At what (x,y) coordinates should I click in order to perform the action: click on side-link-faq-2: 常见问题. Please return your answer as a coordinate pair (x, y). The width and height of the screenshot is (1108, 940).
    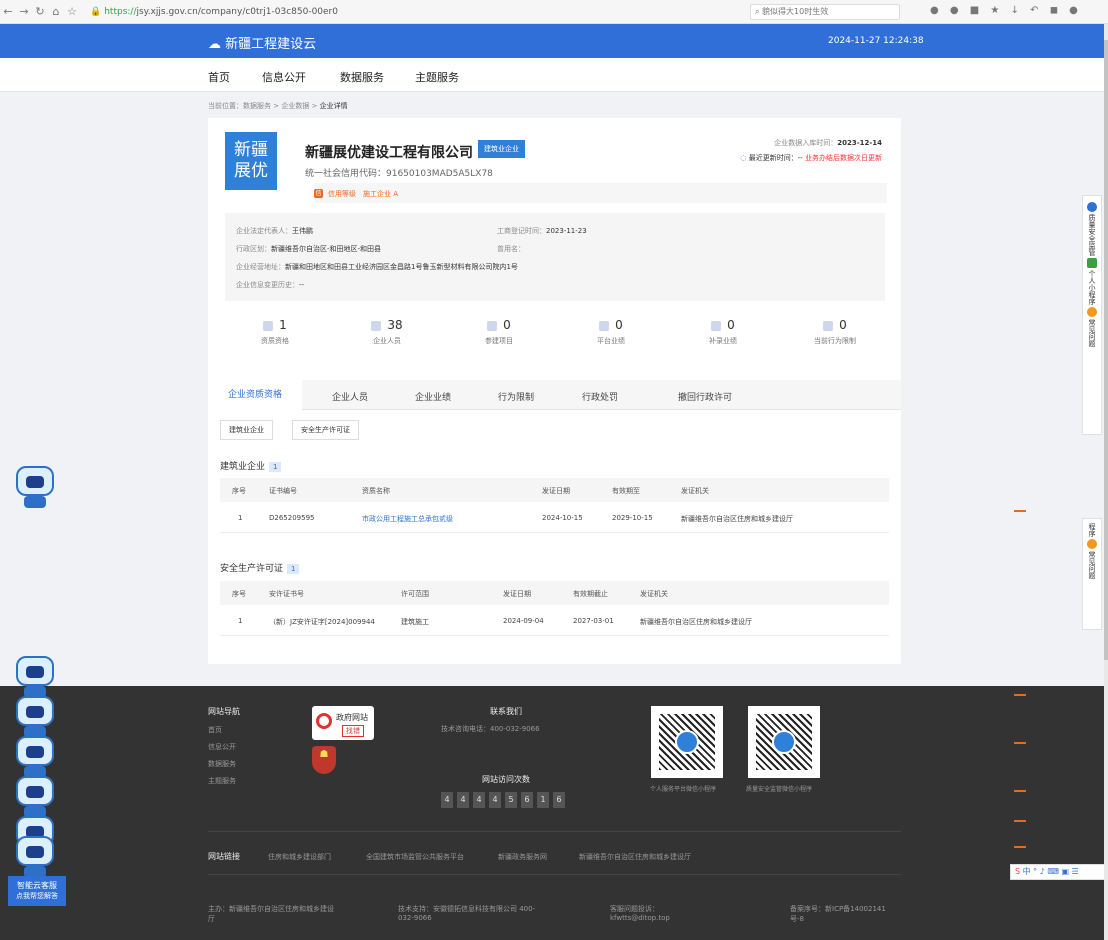
    Looking at the image, I should click on (1092, 565).